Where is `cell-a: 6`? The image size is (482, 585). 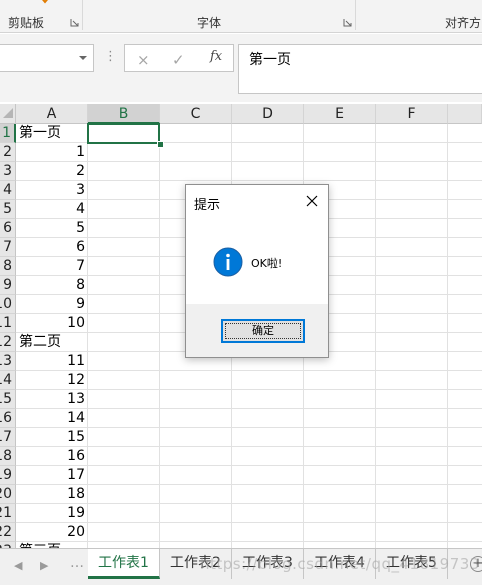 cell-a: 6 is located at coordinates (50, 247).